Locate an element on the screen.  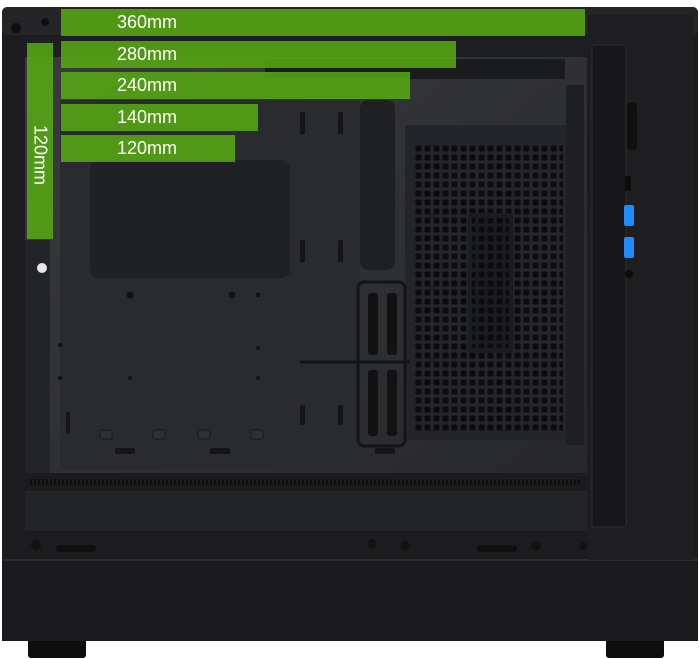
left-frame is located at coordinates (37, 360).